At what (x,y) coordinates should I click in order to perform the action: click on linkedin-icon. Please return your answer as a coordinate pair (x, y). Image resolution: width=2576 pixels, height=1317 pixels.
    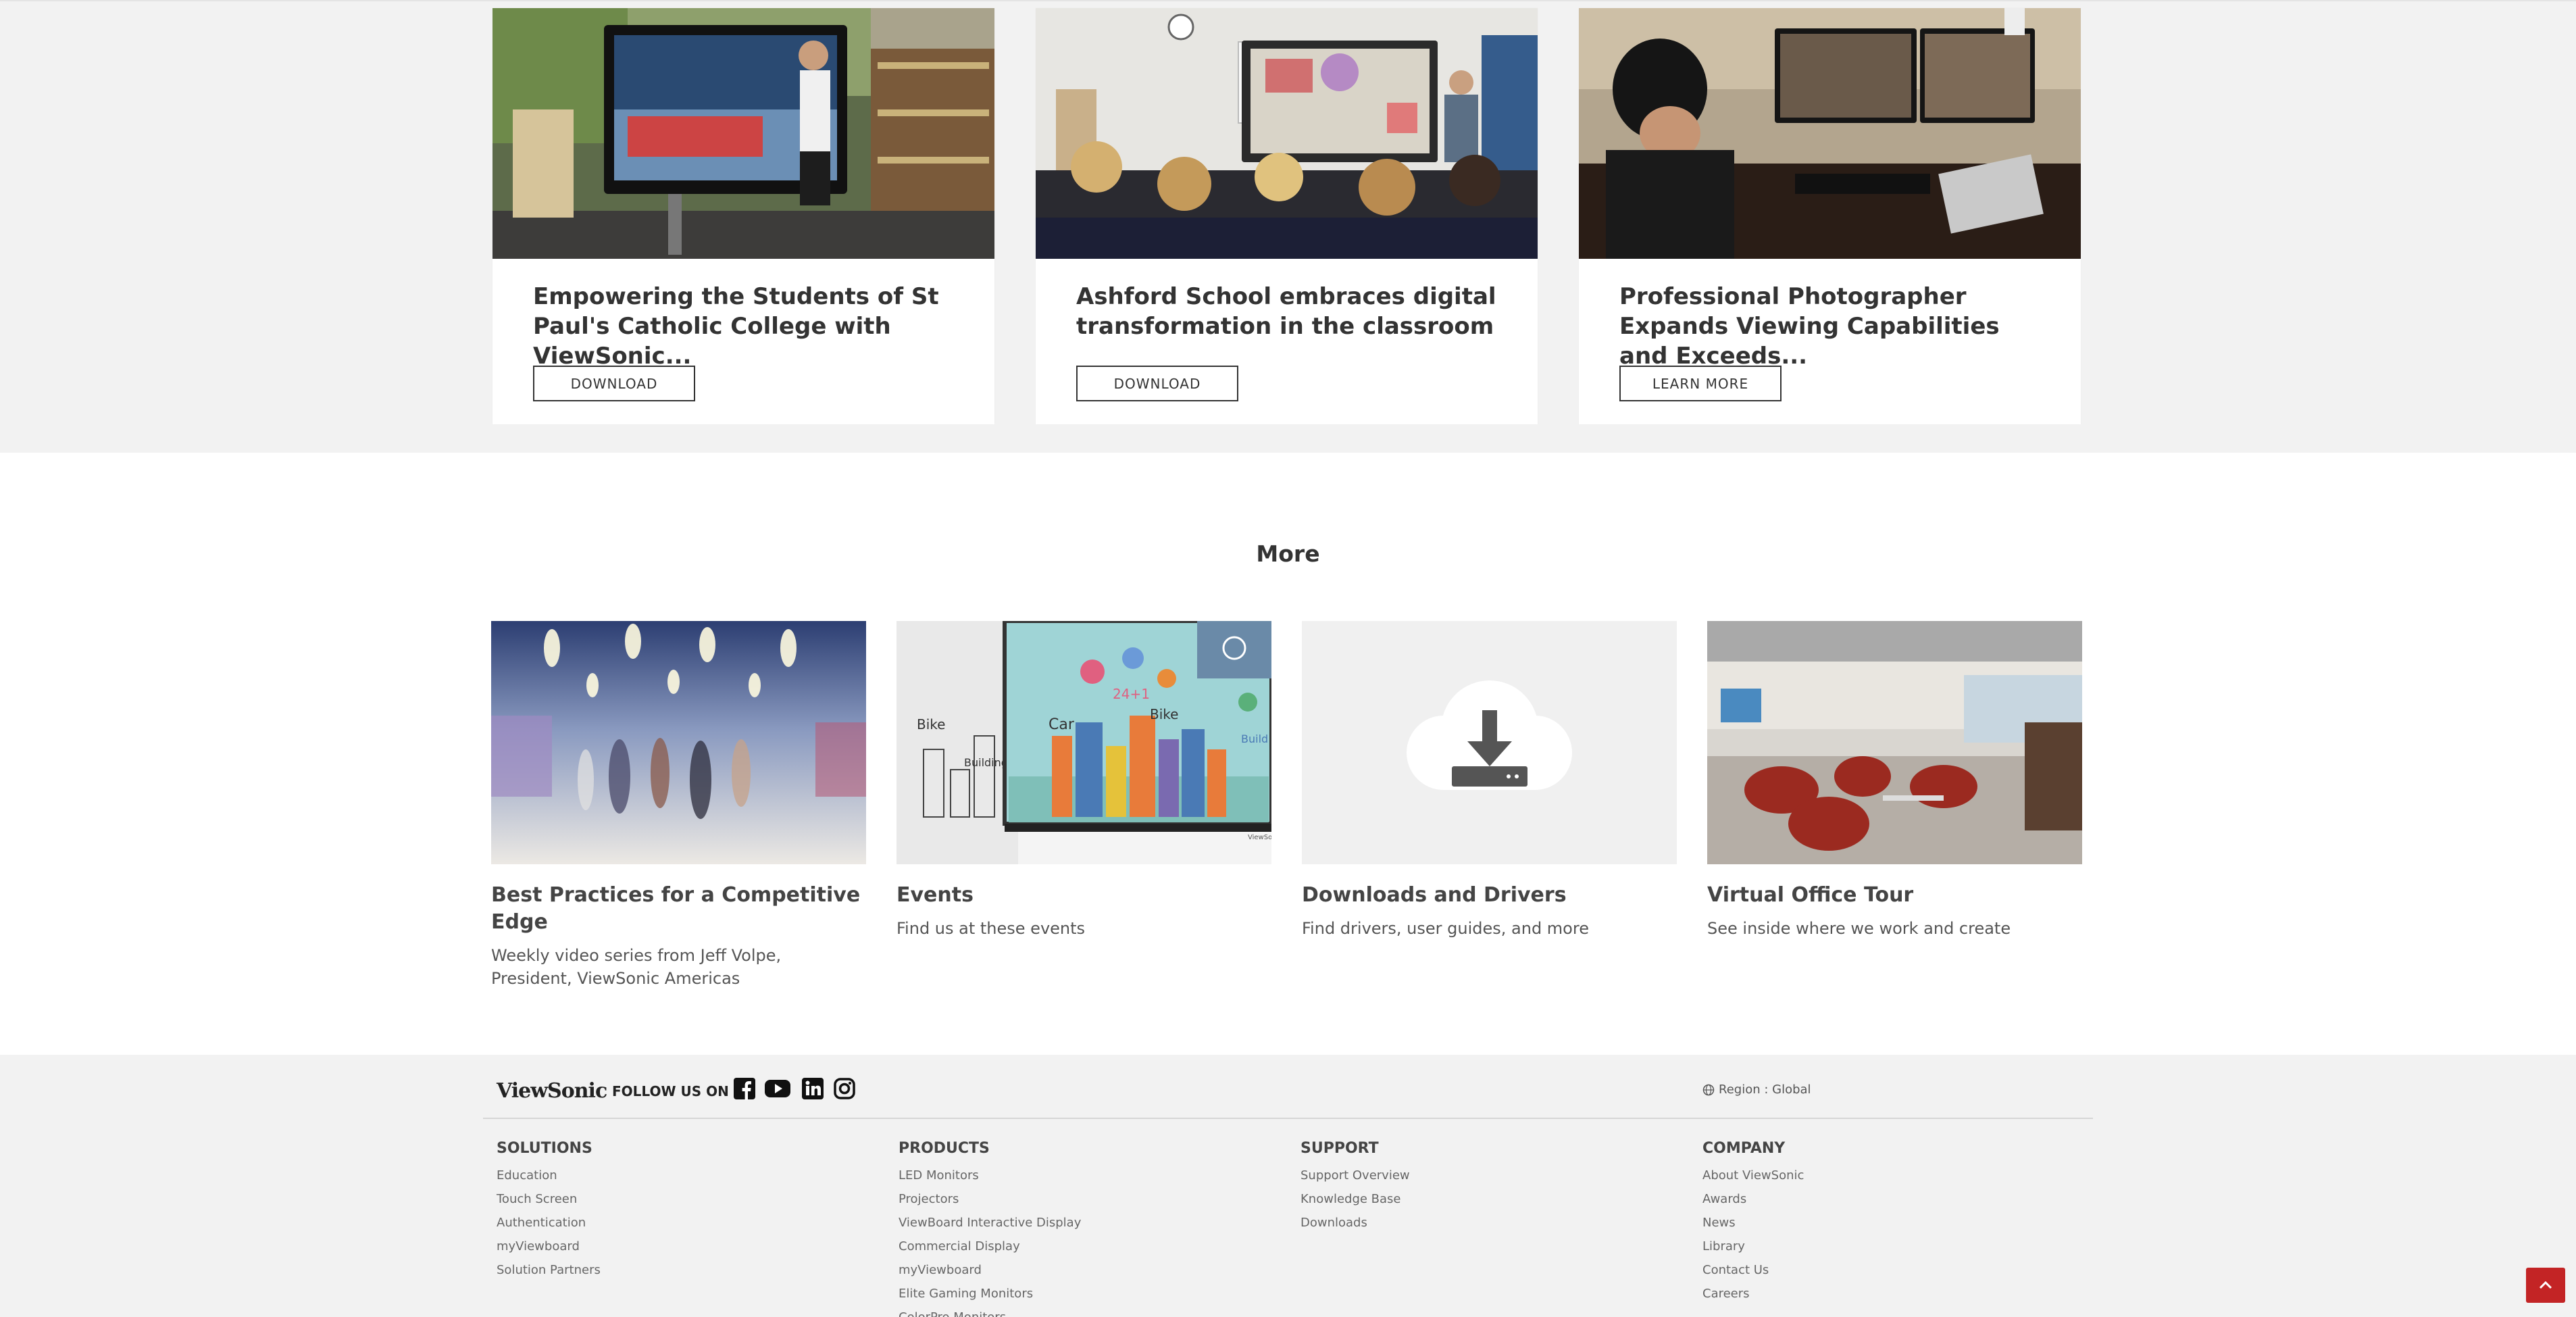
    Looking at the image, I should click on (812, 1088).